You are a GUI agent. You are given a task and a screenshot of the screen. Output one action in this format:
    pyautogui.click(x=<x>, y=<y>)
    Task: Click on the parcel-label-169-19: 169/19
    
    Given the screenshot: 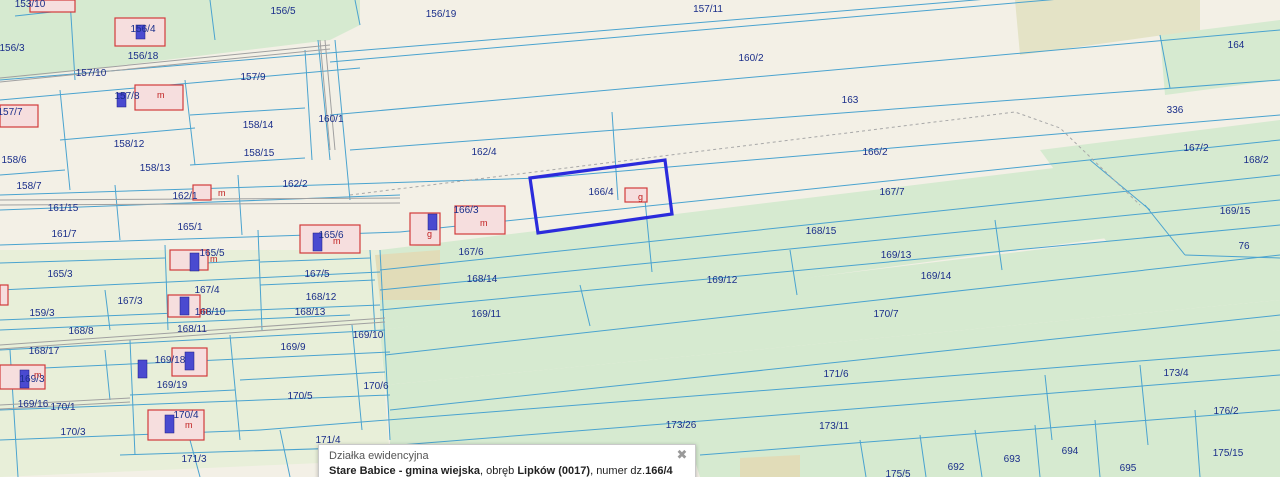 What is the action you would take?
    pyautogui.click(x=172, y=385)
    